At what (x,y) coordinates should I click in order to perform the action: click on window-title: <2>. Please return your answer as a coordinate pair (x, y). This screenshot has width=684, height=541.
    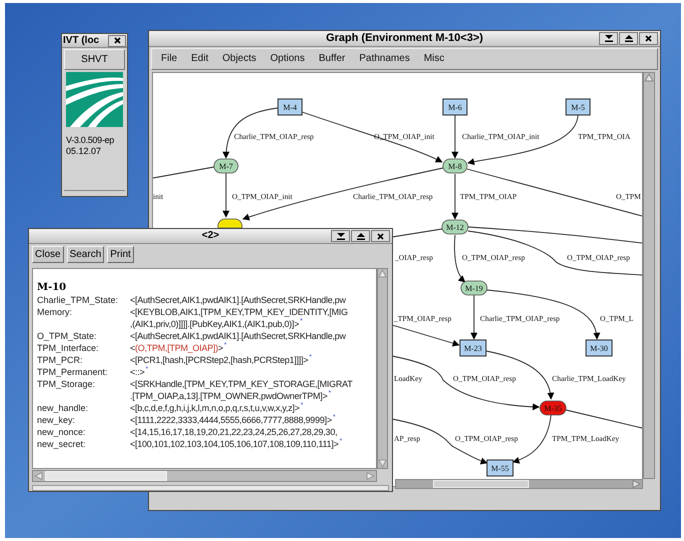
    Looking at the image, I should click on (211, 236).